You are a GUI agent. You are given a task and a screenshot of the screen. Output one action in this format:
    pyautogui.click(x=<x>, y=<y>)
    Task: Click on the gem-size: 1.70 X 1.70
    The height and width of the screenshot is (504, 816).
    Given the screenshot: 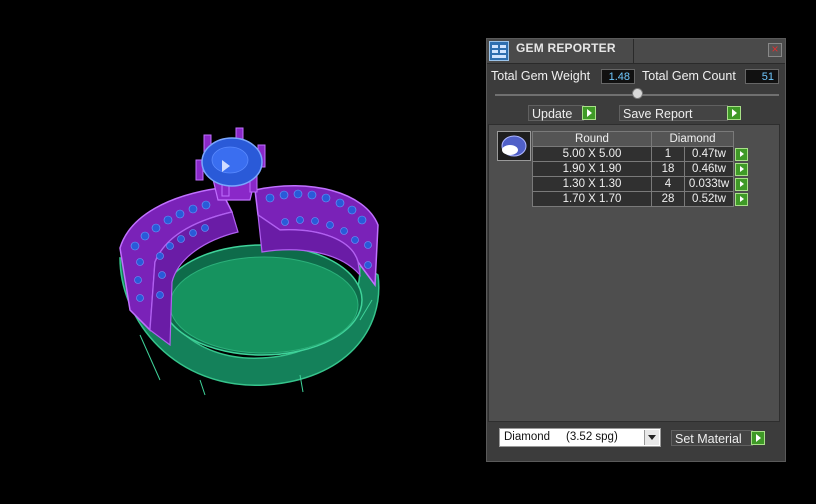 What is the action you would take?
    pyautogui.click(x=592, y=199)
    